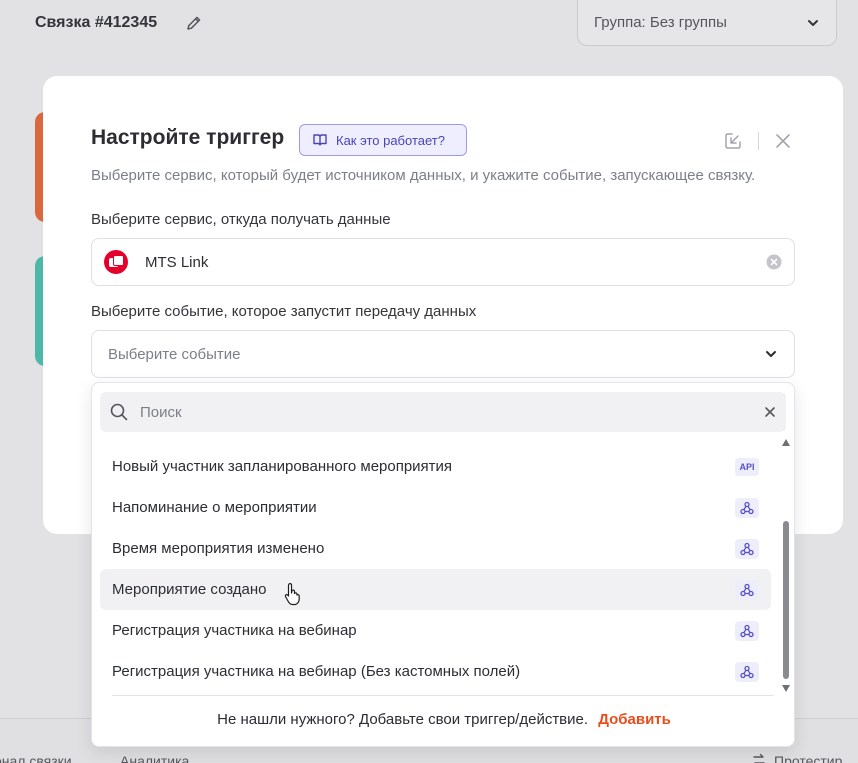  Describe the element at coordinates (188, 137) in the screenshot. I see `modal-title: Настройте триггер` at that location.